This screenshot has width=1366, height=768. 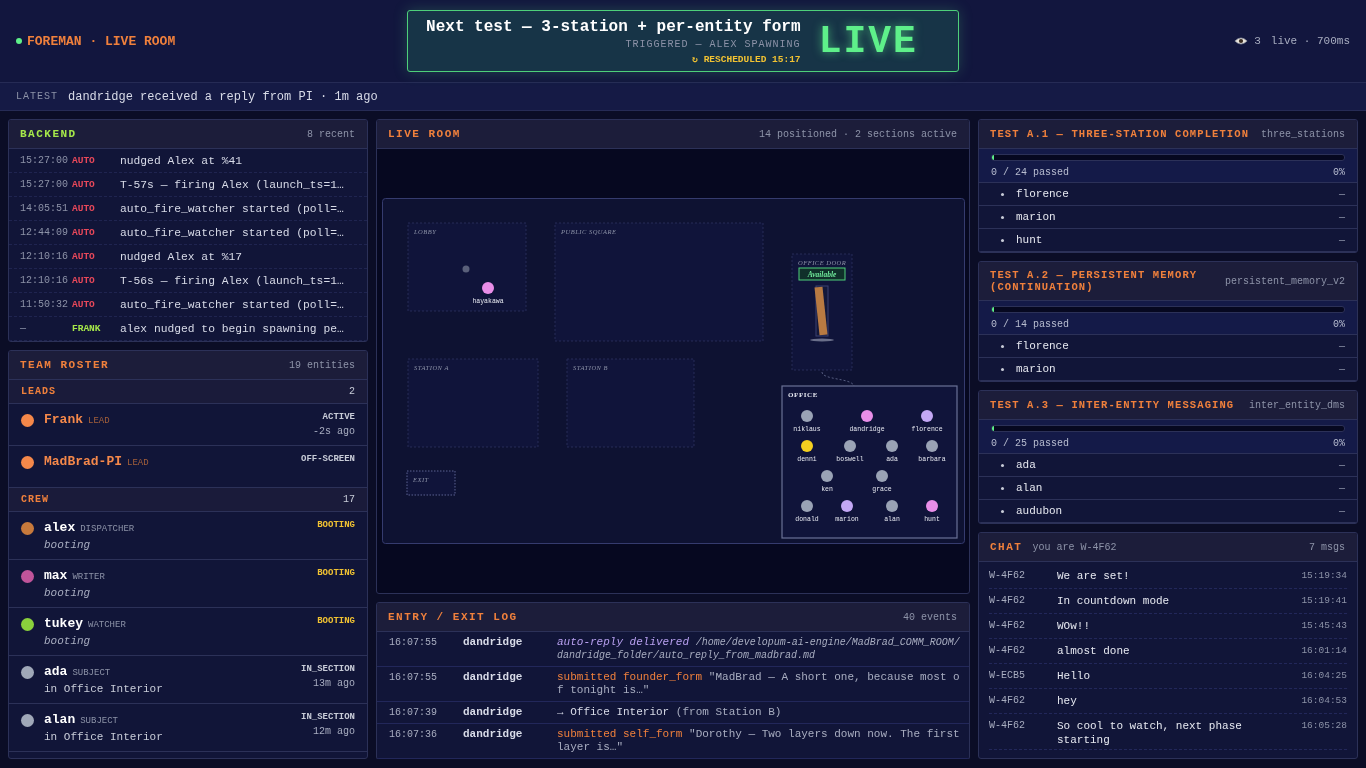 I want to click on entity-role: DISPATCHER, so click(x=107, y=529).